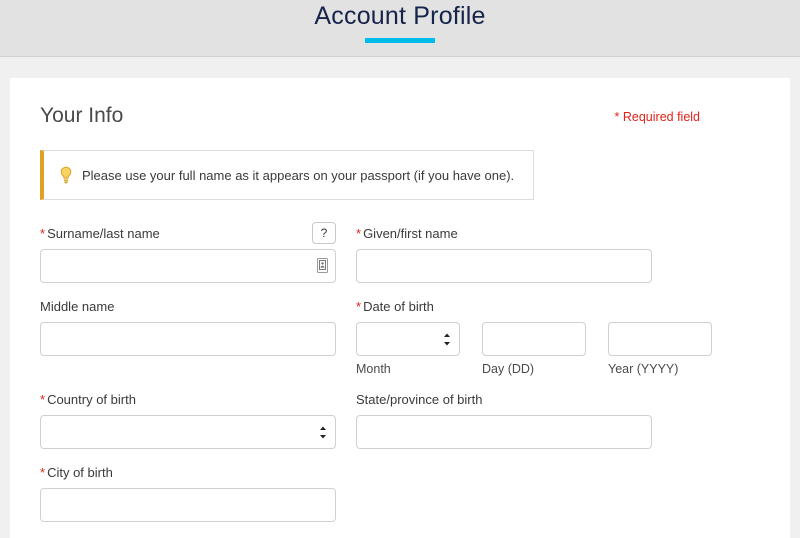 The width and height of the screenshot is (800, 538). Describe the element at coordinates (508, 369) in the screenshot. I see `dob-day-hint: Day (DD)` at that location.